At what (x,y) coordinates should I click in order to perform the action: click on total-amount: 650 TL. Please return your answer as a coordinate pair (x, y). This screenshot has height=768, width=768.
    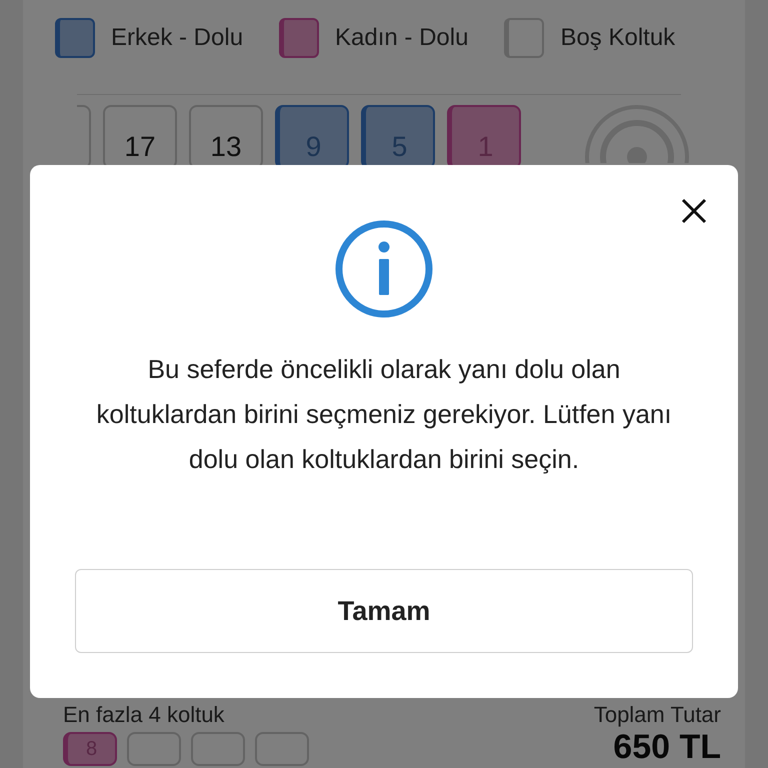
    Looking at the image, I should click on (667, 747).